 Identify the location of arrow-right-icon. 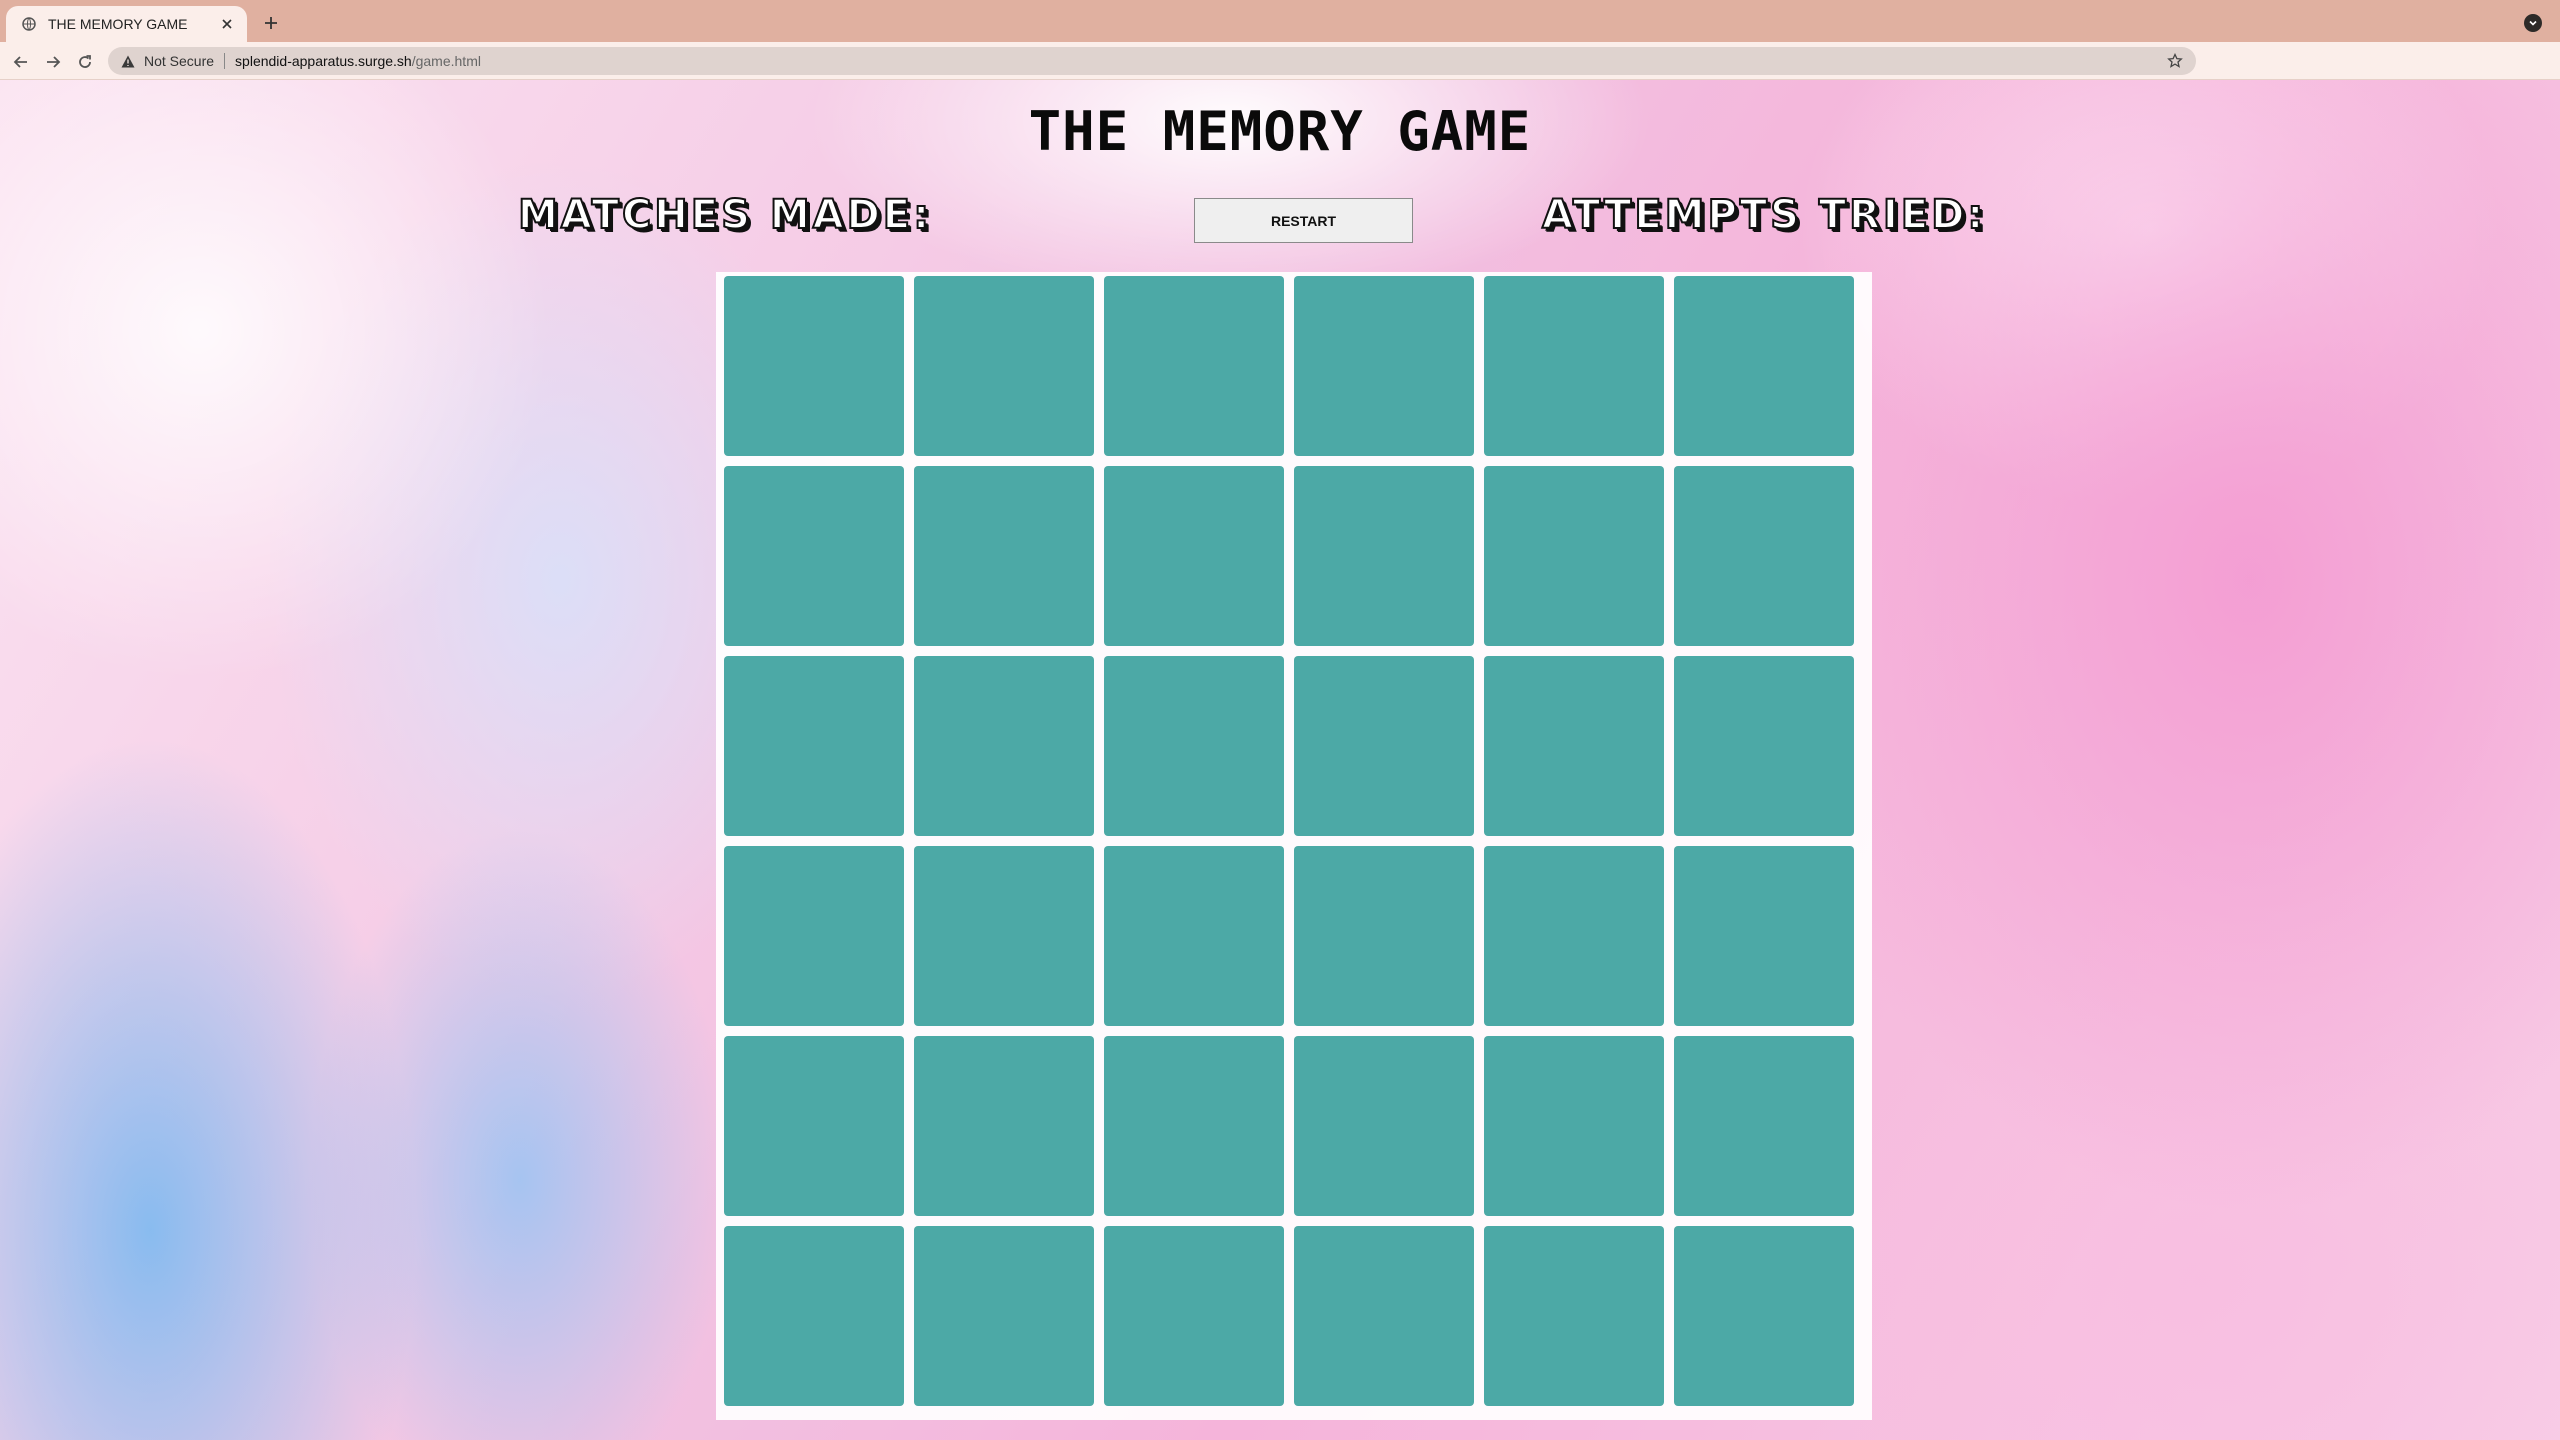
(54, 62).